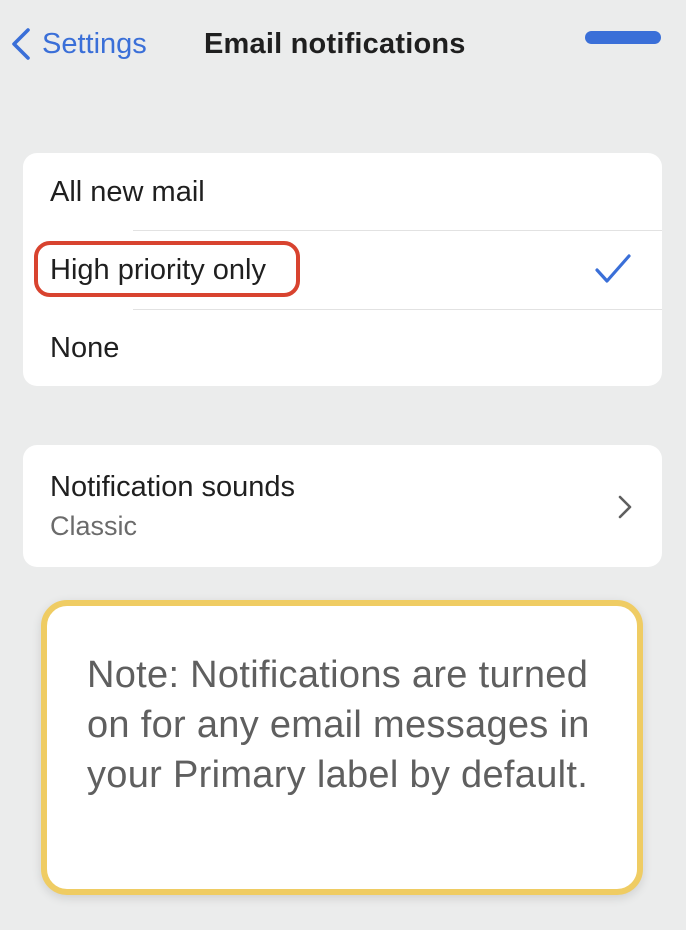  I want to click on page-title: Email notifications, so click(335, 44).